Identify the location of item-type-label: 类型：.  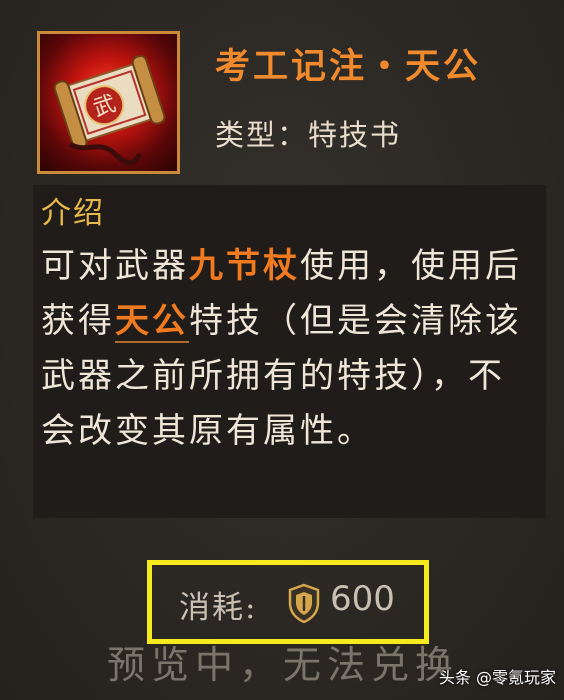
(262, 135).